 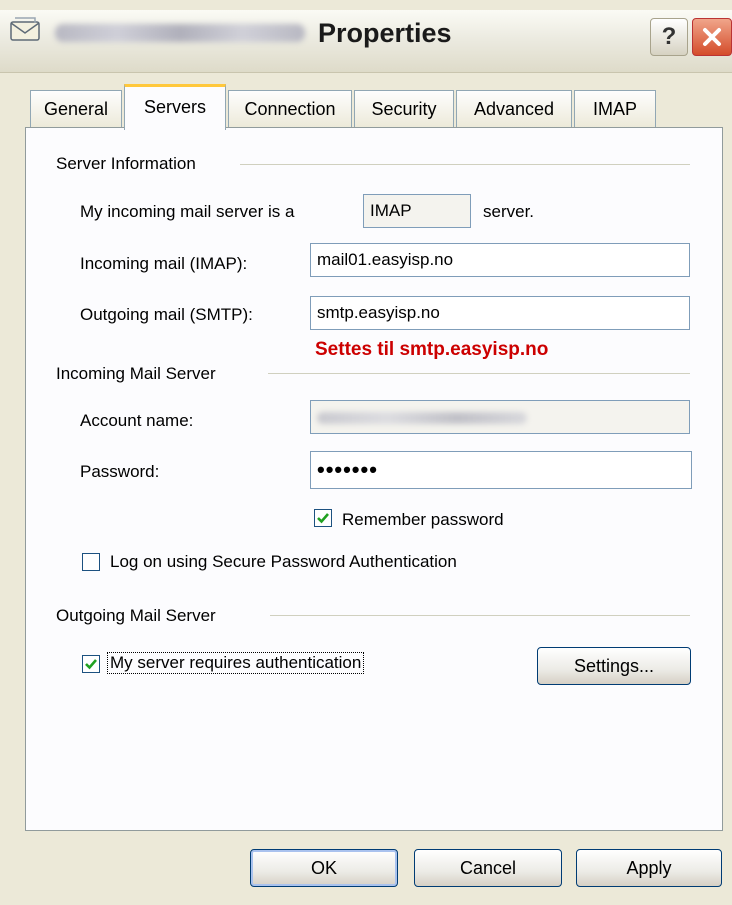 I want to click on outgoing-mail-label: Outgoing mail (SMTP):, so click(x=166, y=314).